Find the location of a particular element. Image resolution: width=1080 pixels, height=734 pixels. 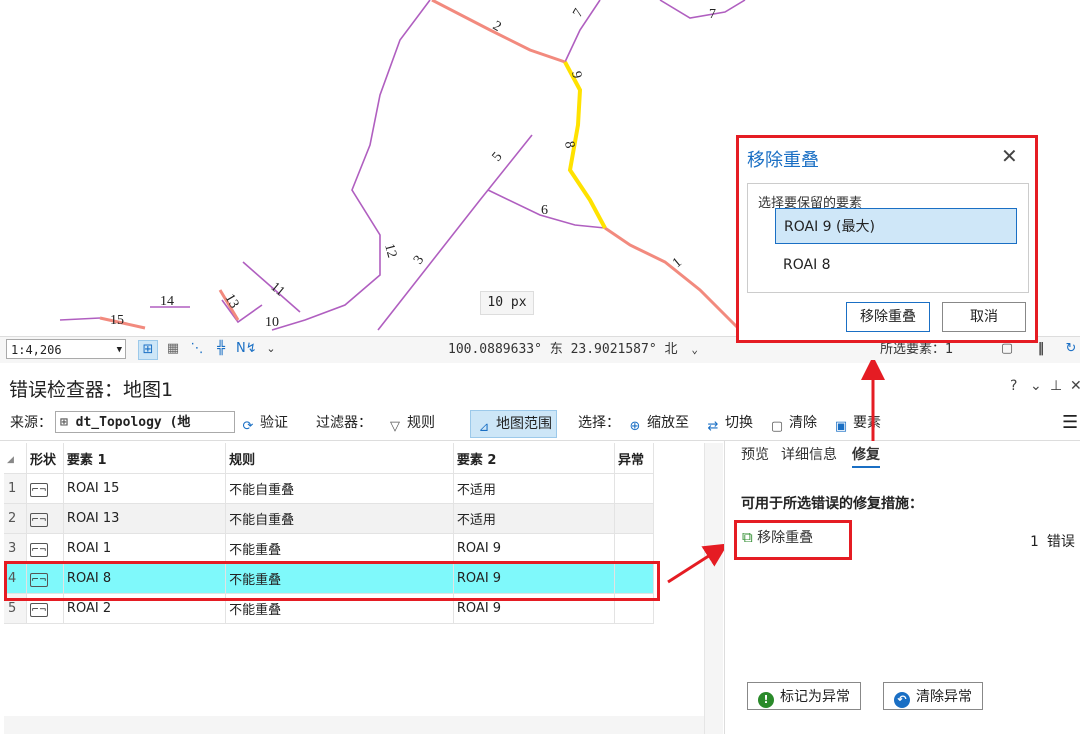

topology-icon: ⊞ is located at coordinates (64, 422).